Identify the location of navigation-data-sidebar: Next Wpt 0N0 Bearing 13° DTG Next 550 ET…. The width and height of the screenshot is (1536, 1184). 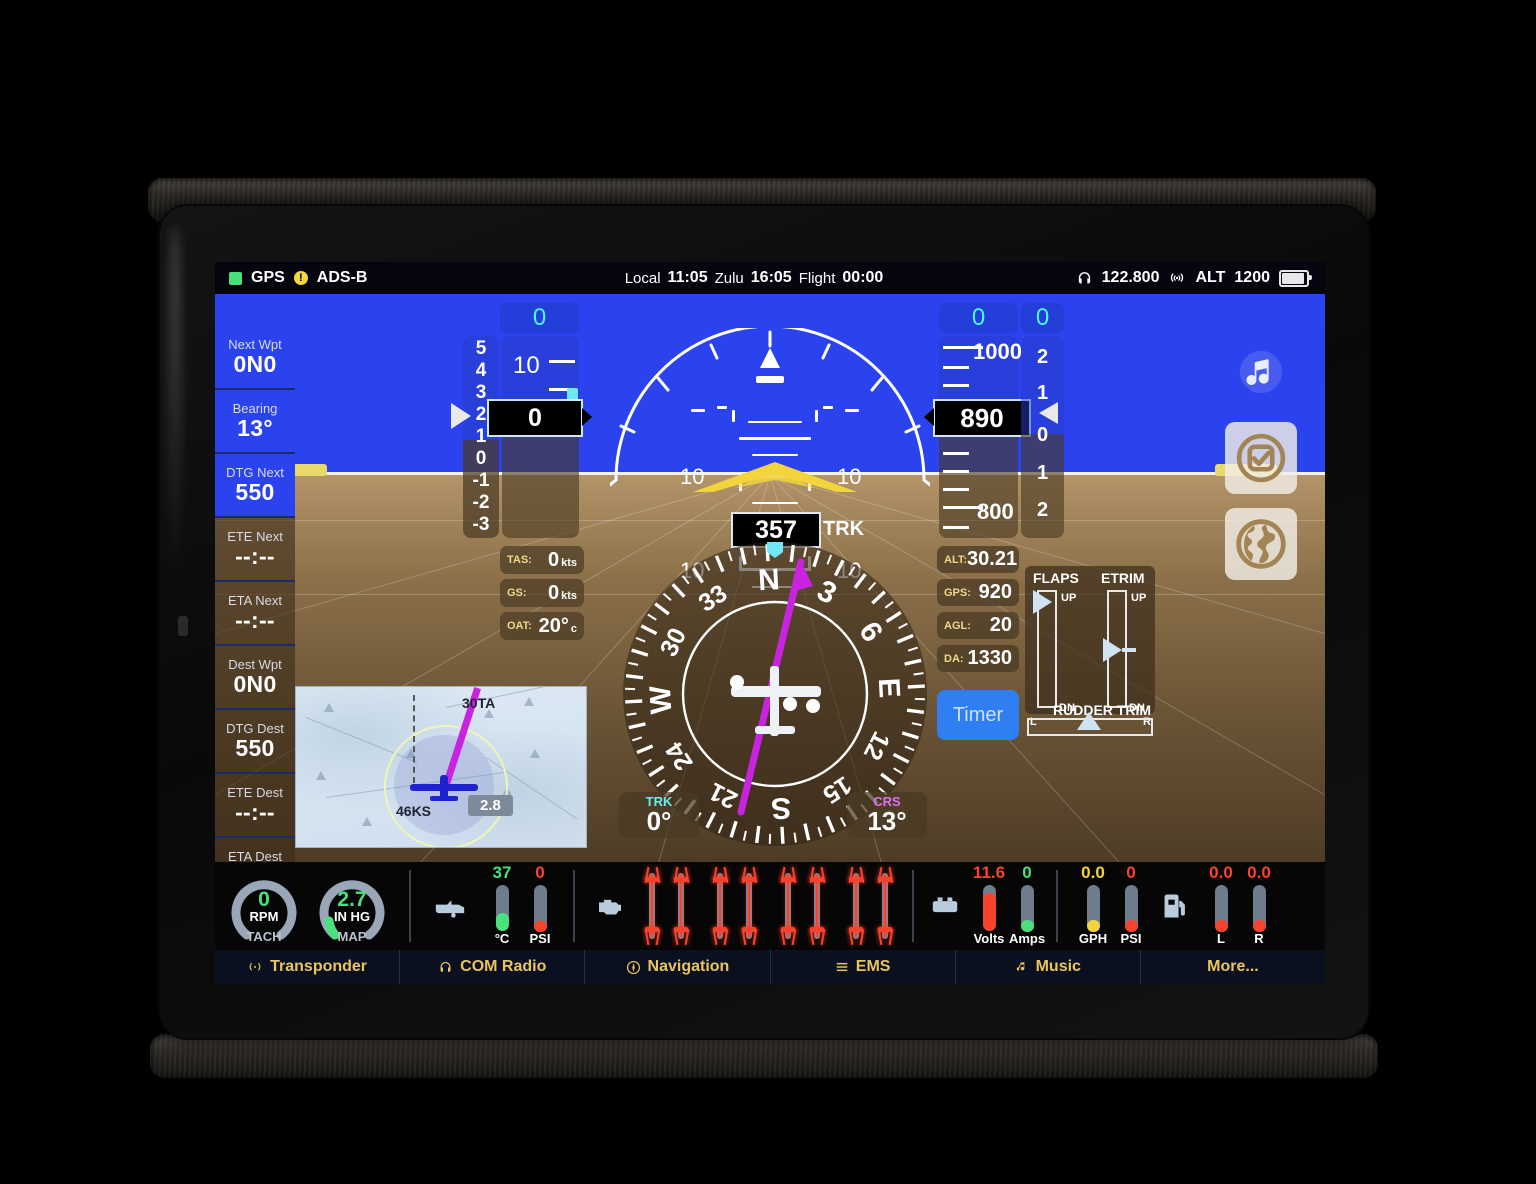
(255, 594).